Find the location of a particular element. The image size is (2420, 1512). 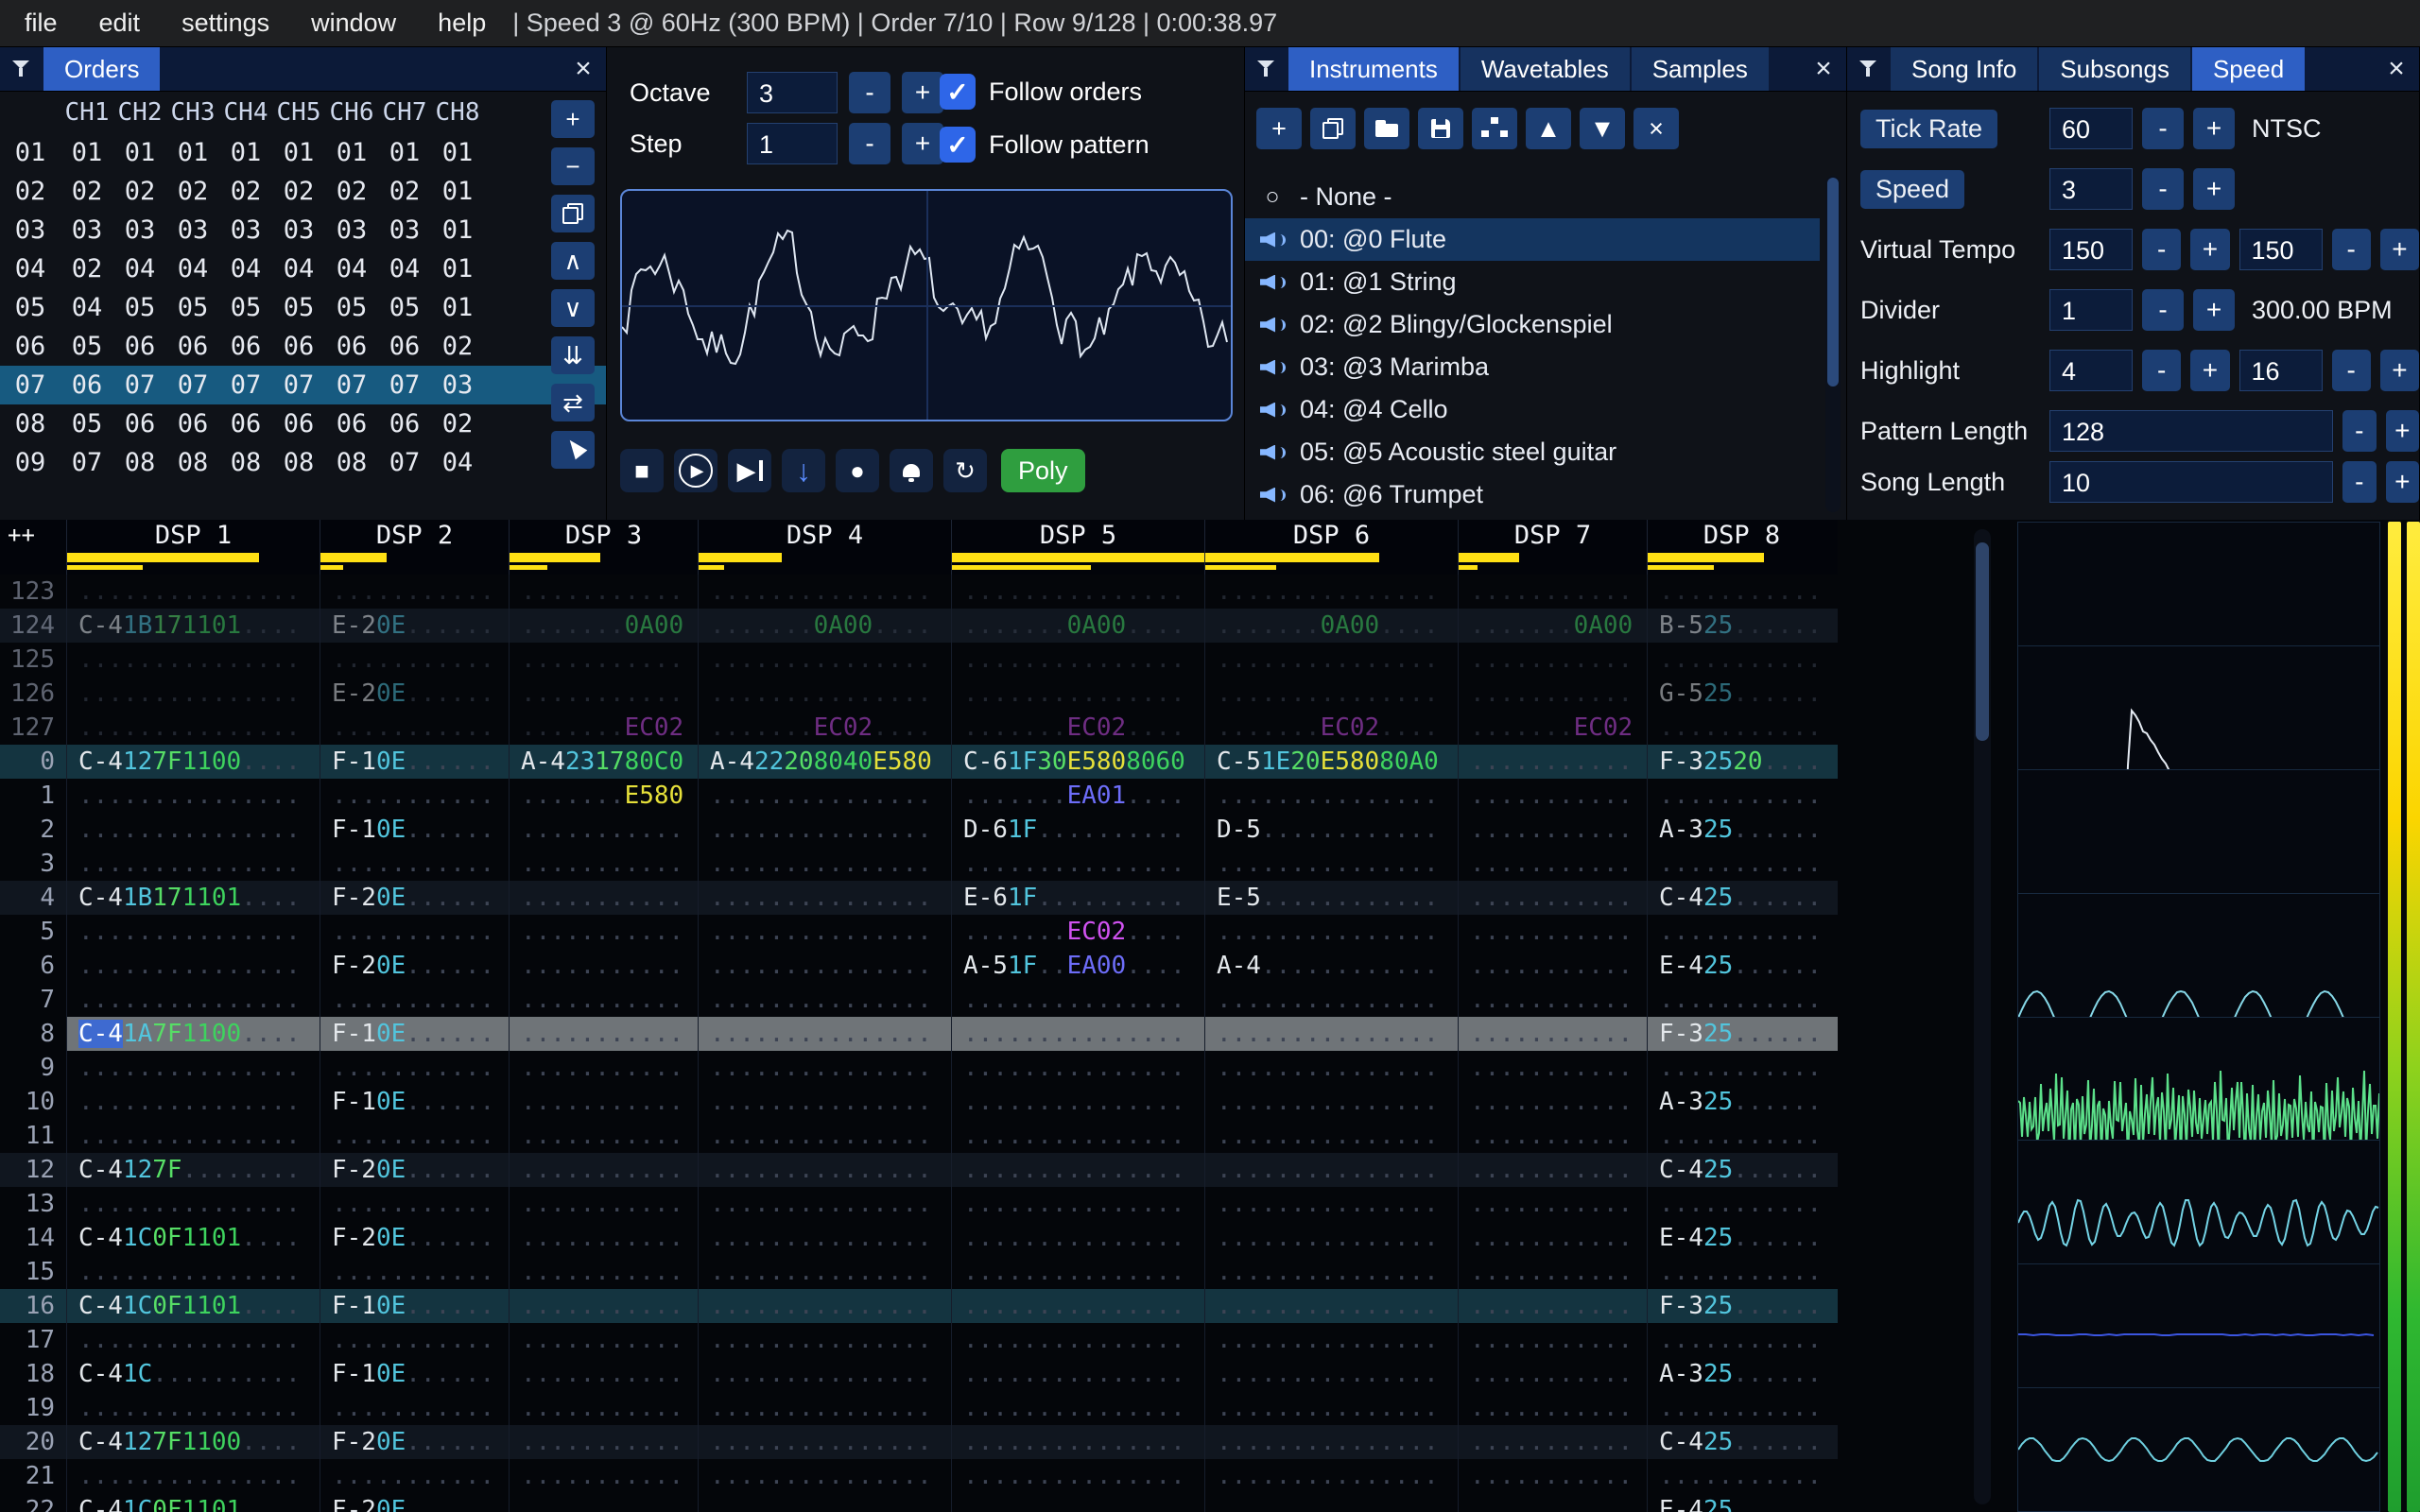

orders-duplicate-to-end-button: ⇊ is located at coordinates (573, 355).